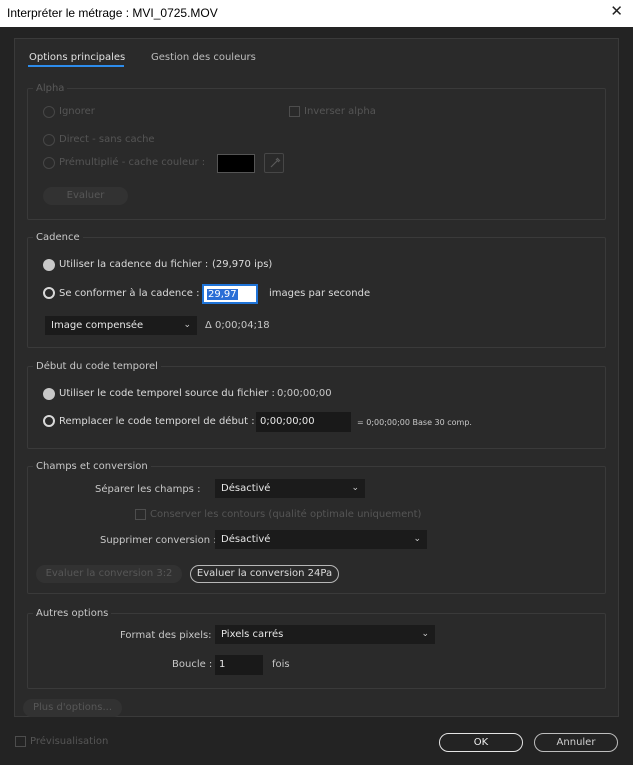 Image resolution: width=633 pixels, height=765 pixels. I want to click on premultiplied-label: Prémultiplié - cache couleur :, so click(132, 162).